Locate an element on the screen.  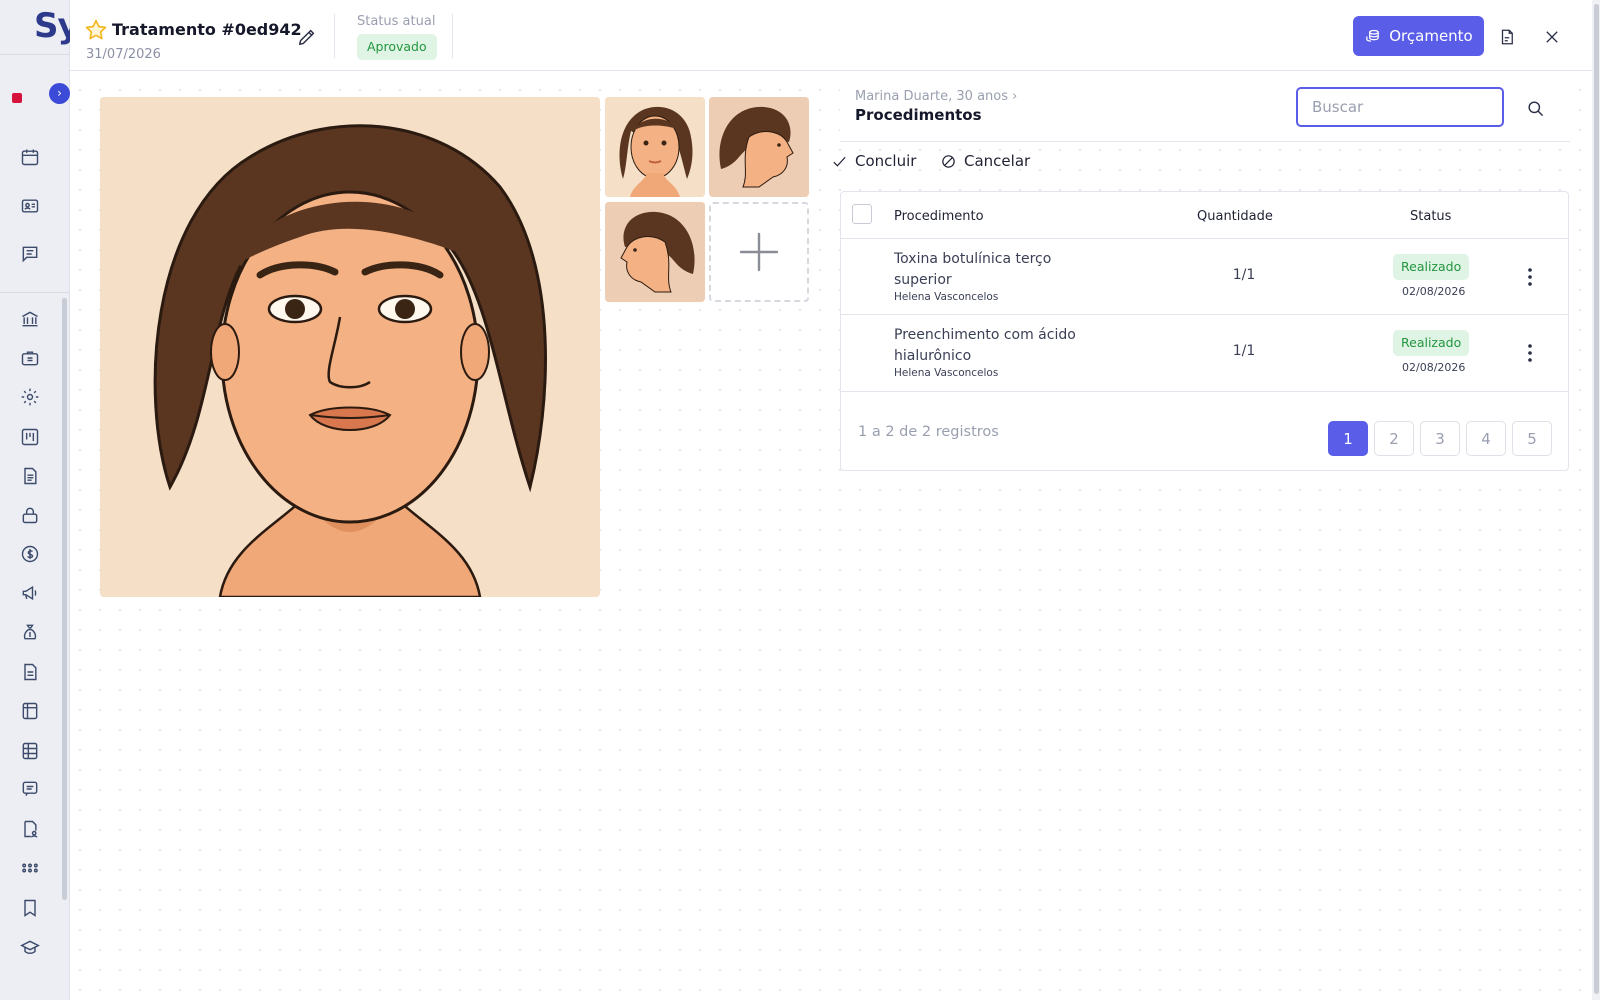
panel-title: Procedimentos is located at coordinates (918, 115).